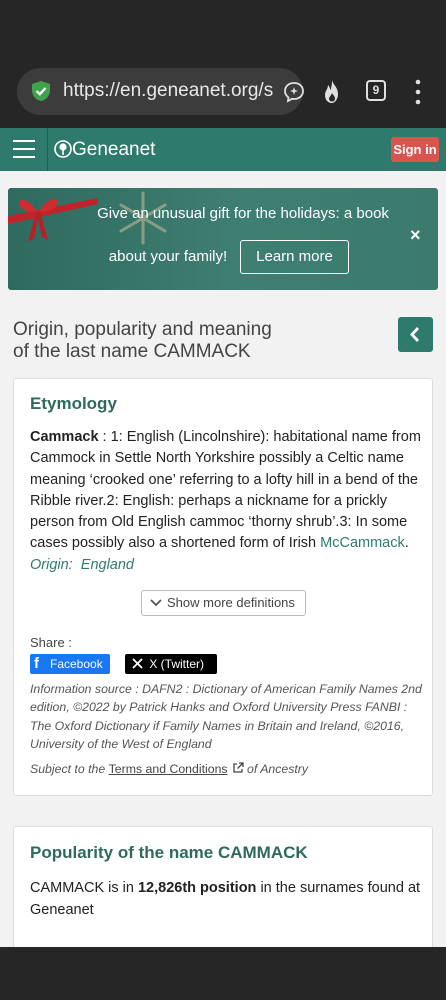  Describe the element at coordinates (168, 769) in the screenshot. I see `terms-link: Terms and Conditions` at that location.